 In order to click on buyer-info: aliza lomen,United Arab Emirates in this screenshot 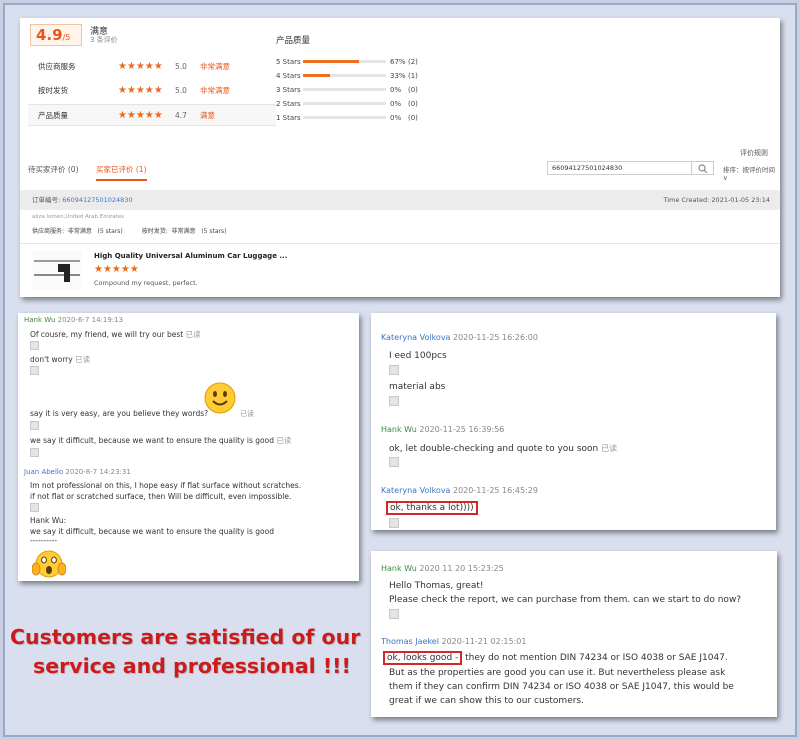, I will do `click(78, 217)`.